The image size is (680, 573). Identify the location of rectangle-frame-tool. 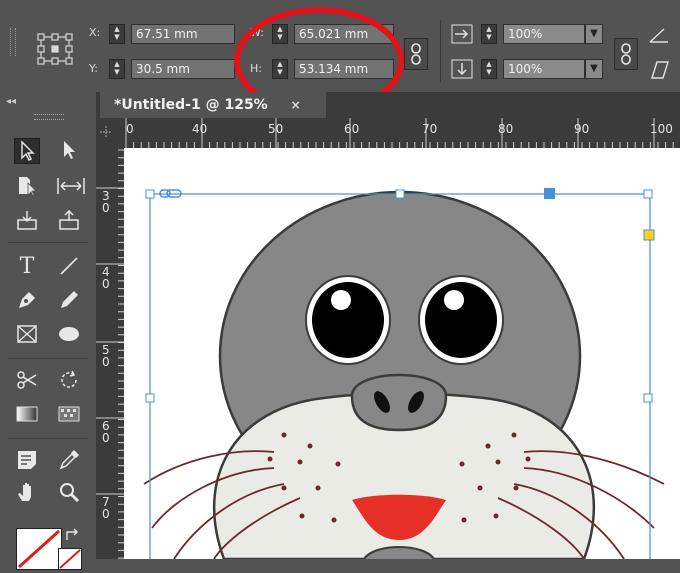
(27, 335).